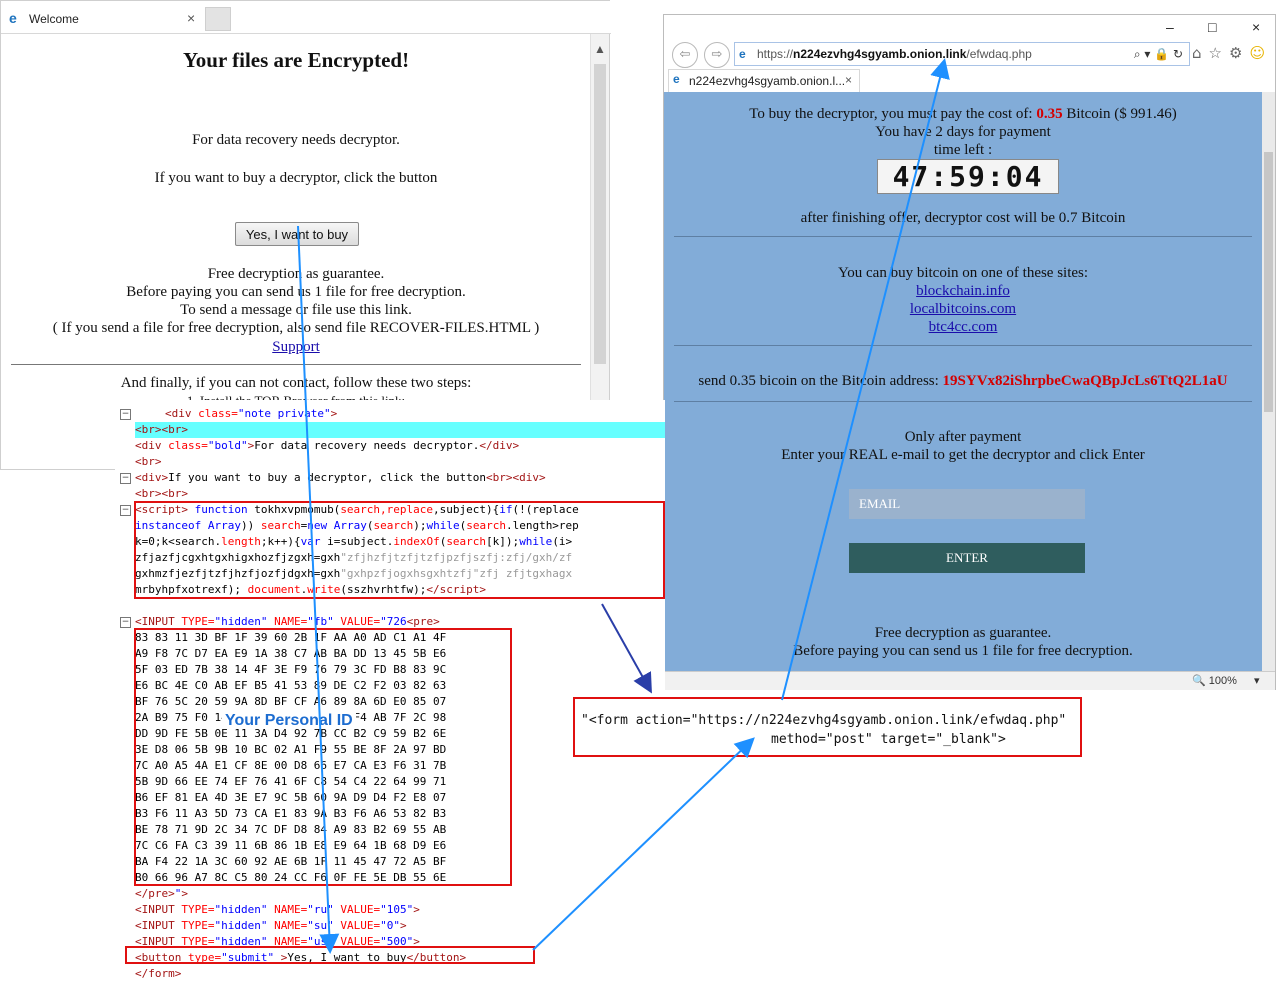  What do you see at coordinates (1235, 53) in the screenshot?
I see `gear-icon: ⚙` at bounding box center [1235, 53].